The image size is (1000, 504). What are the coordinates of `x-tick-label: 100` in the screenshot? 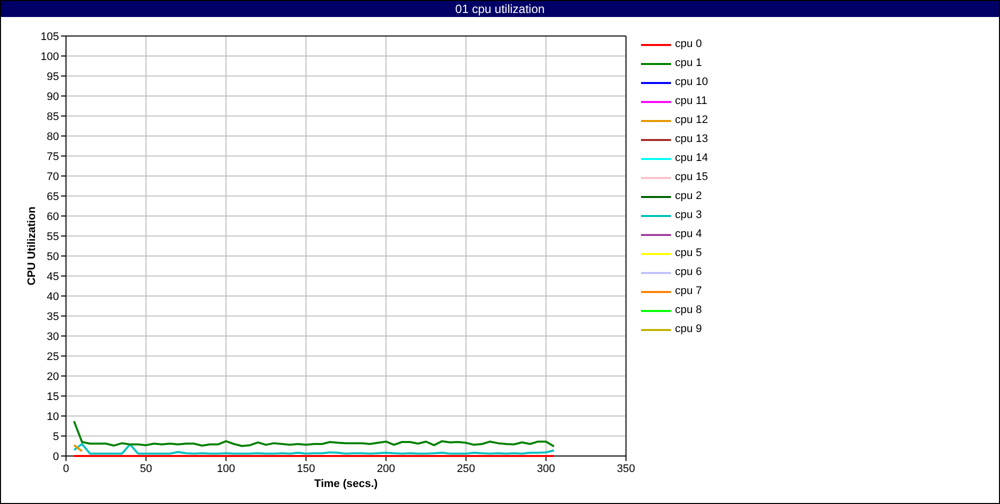 It's located at (226, 469).